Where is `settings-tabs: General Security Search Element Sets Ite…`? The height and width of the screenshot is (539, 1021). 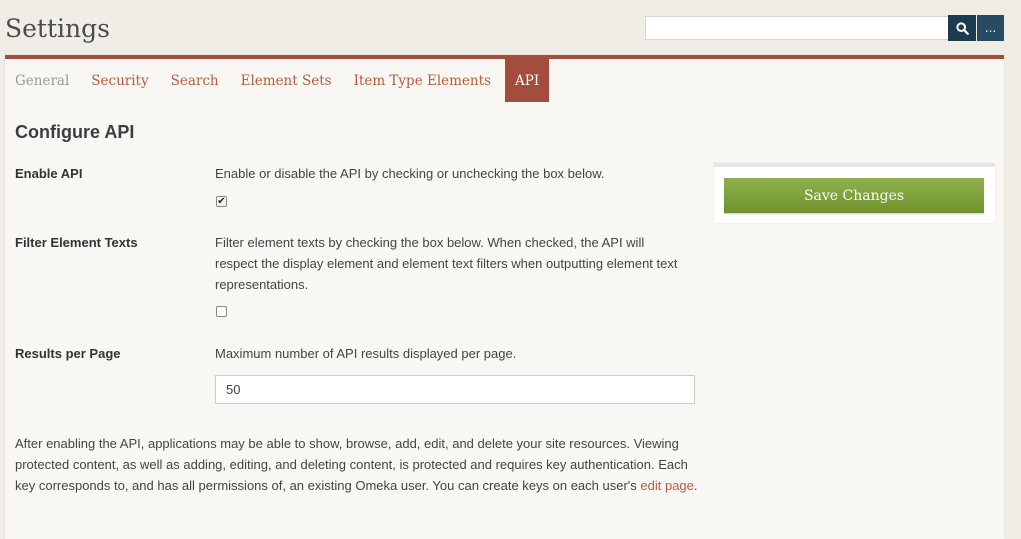
settings-tabs: General Security Search Element Sets Ite… is located at coordinates (277, 80).